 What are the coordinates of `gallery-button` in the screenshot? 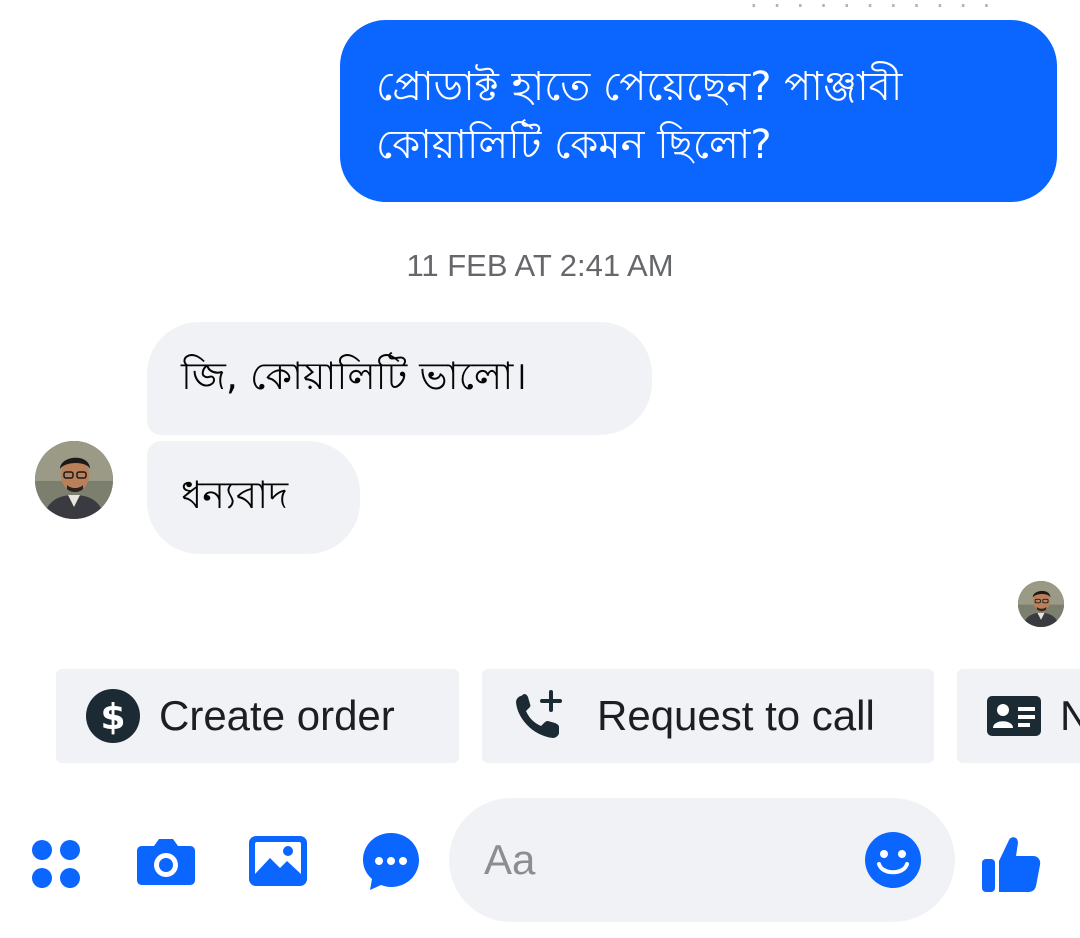 It's located at (278, 860).